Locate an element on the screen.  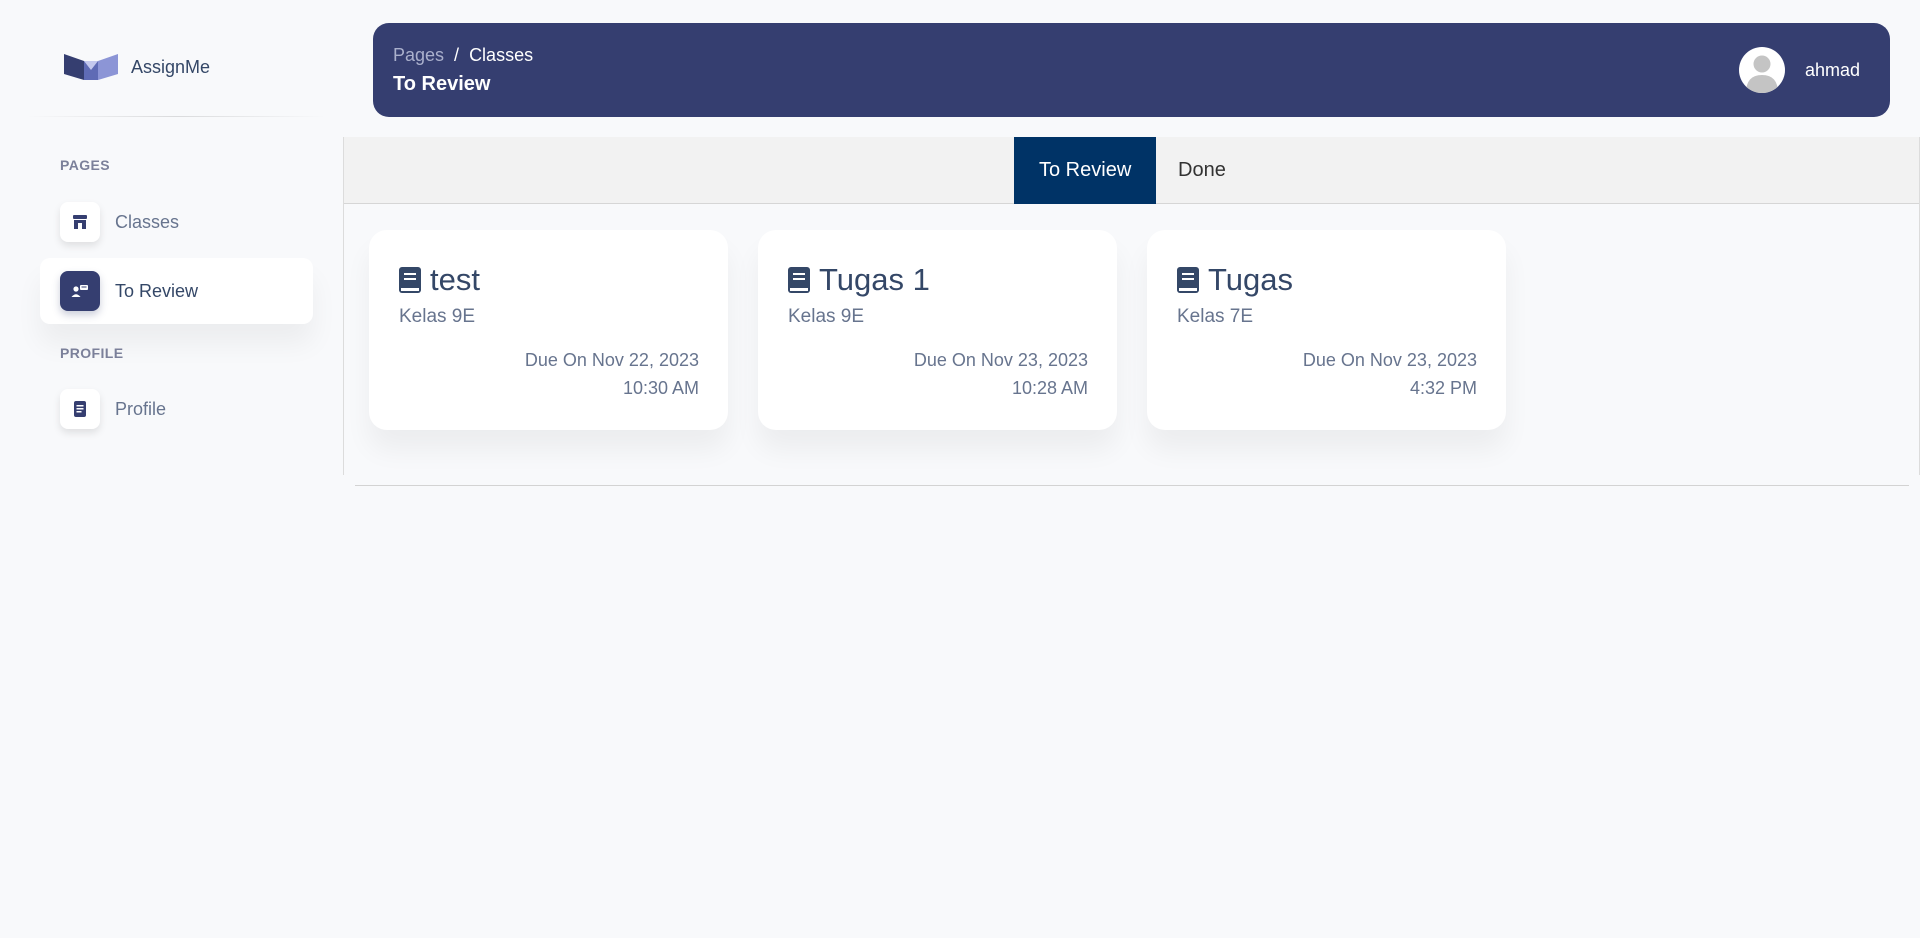
sidebar-item-classes: Classes is located at coordinates (176, 222).